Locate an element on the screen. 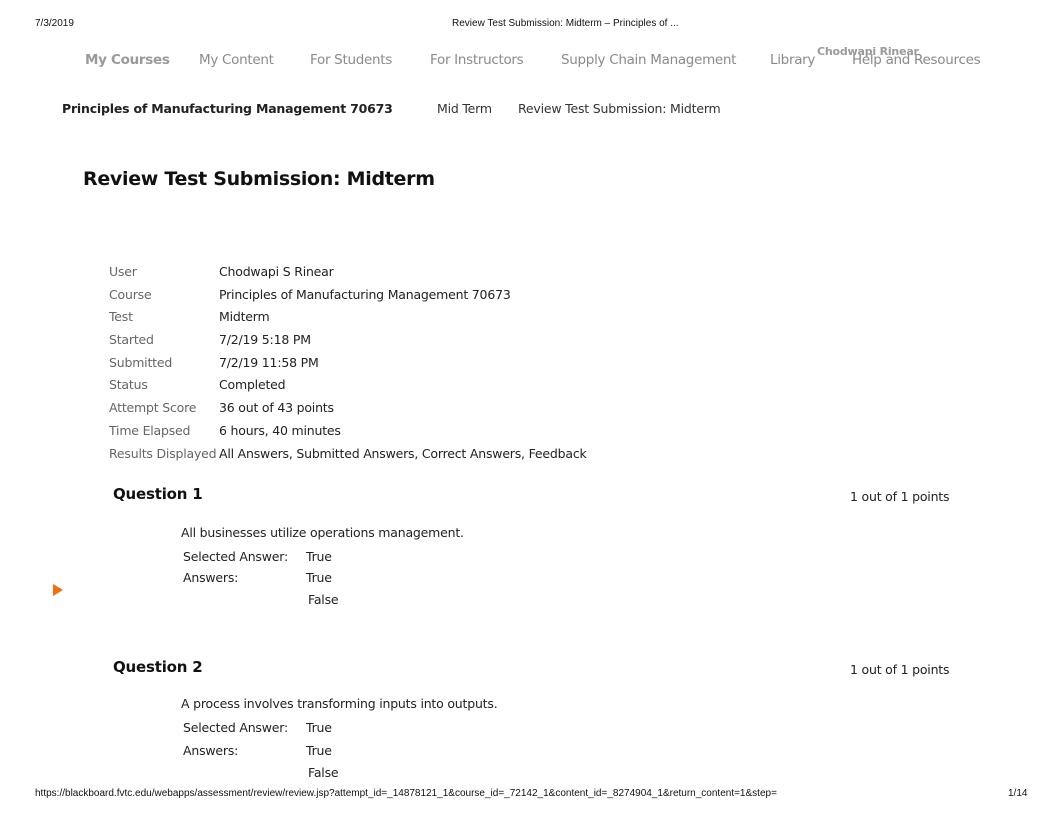 Image resolution: width=1062 pixels, height=822 pixels. breadcrumb-mid-term: Mid Term is located at coordinates (464, 108).